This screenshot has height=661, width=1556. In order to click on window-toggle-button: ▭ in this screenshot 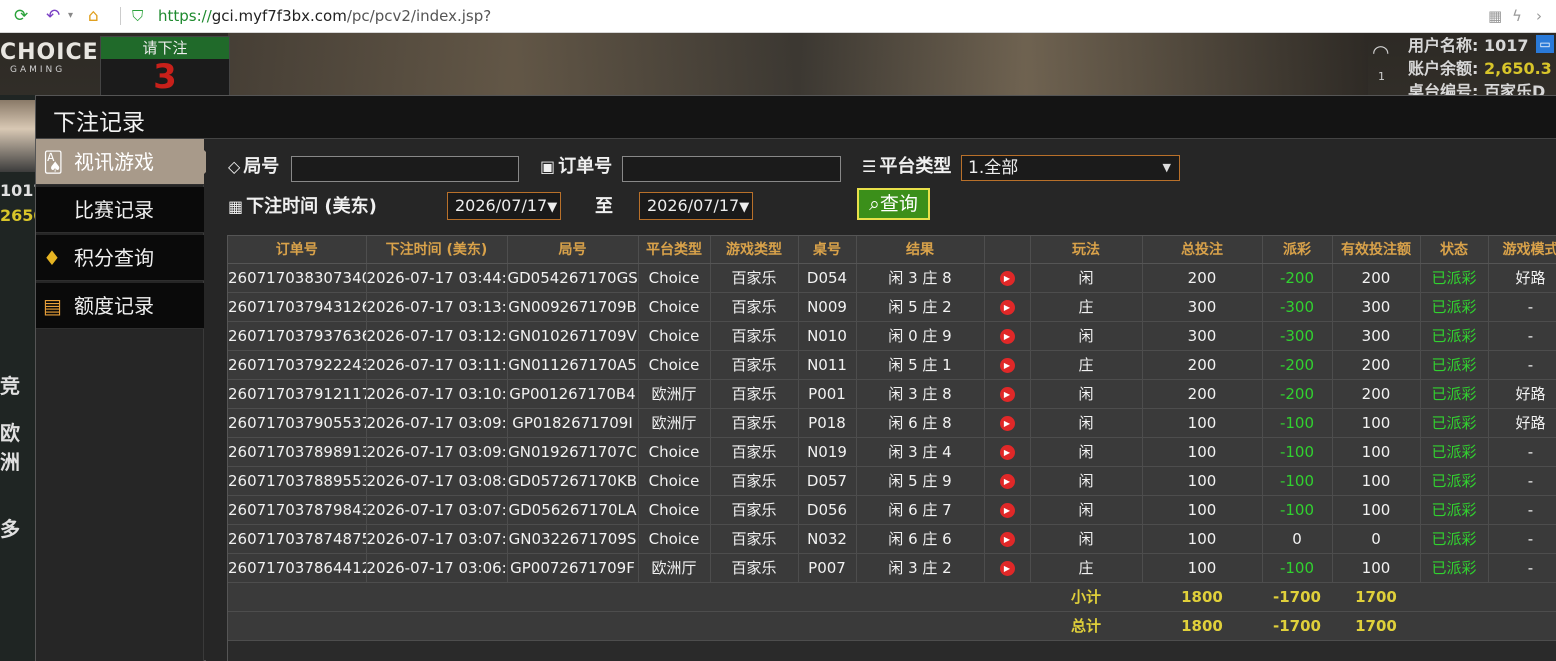, I will do `click(1545, 44)`.